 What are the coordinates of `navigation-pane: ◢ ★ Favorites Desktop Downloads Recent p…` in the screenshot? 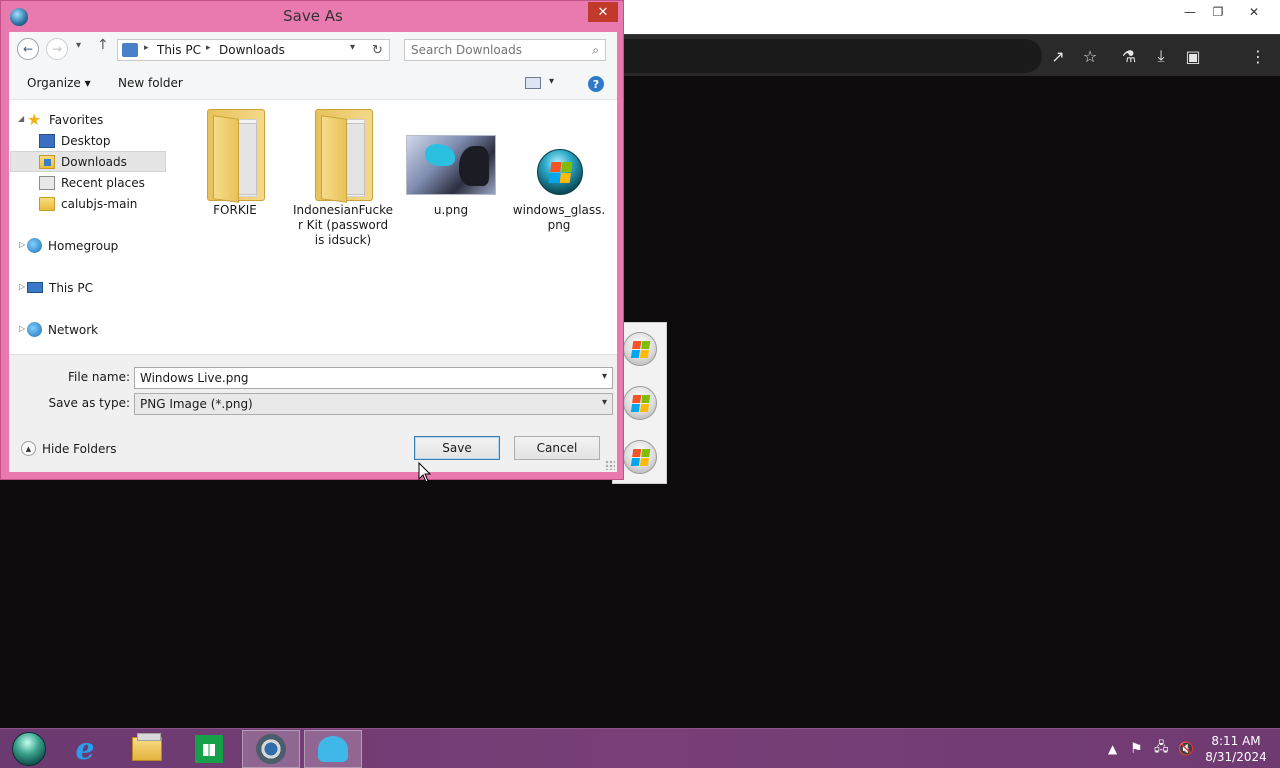 It's located at (94, 227).